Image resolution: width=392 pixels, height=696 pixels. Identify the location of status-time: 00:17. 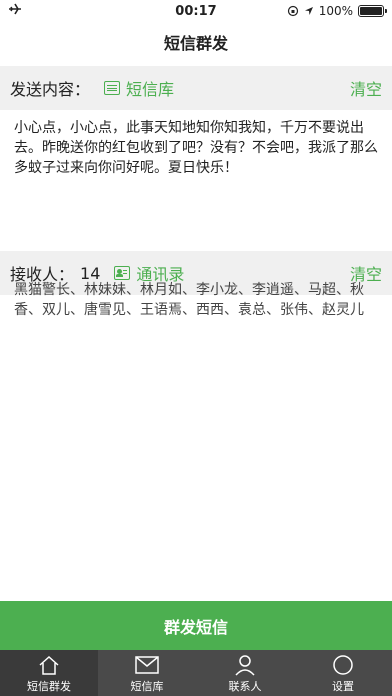
(196, 11).